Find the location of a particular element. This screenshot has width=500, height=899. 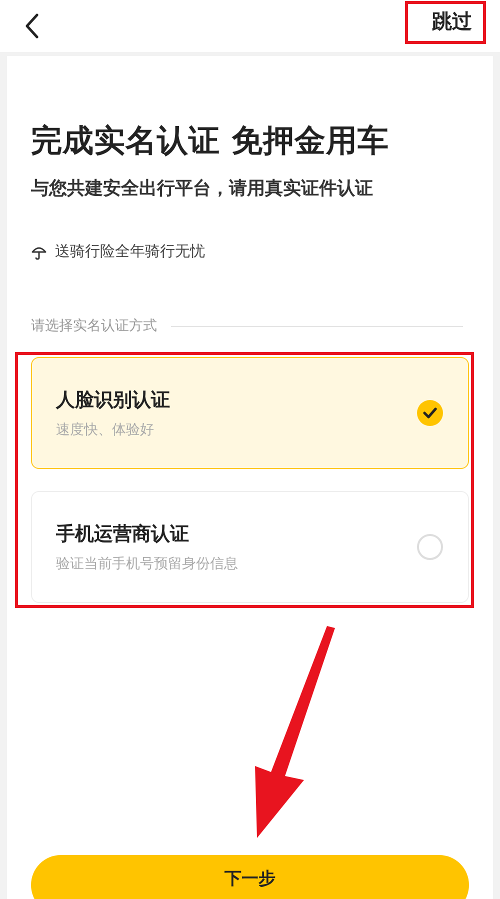

radio-icon is located at coordinates (430, 547).